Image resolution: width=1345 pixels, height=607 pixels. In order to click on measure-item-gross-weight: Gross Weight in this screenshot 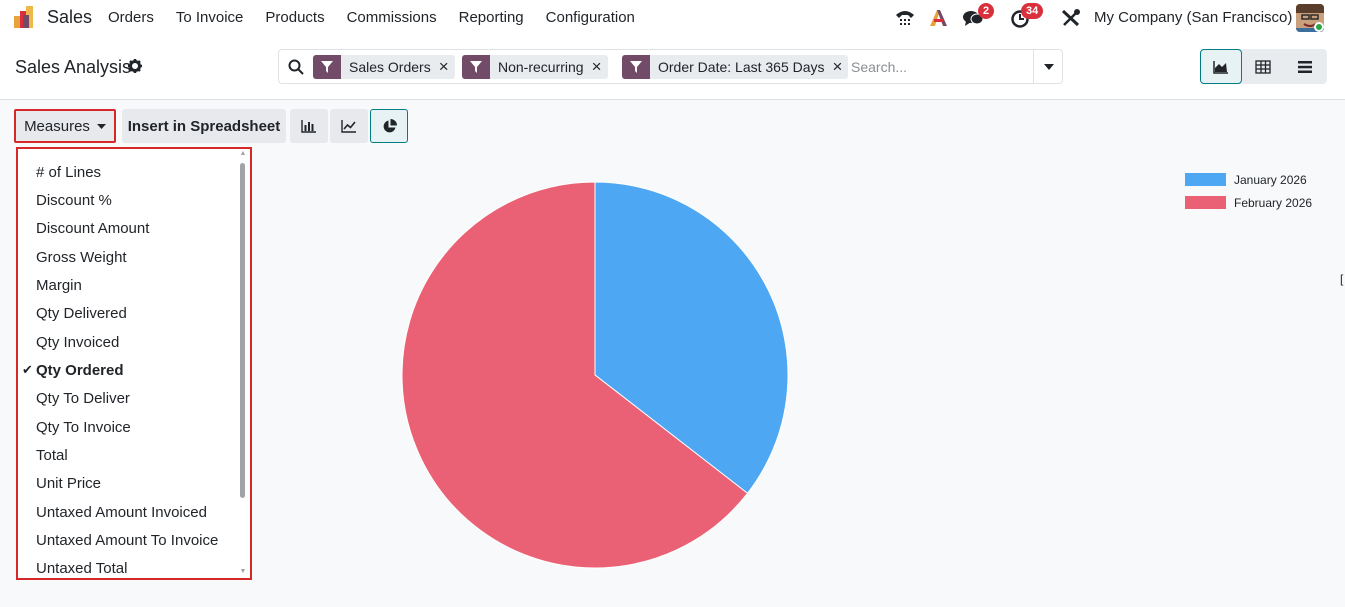, I will do `click(81, 257)`.